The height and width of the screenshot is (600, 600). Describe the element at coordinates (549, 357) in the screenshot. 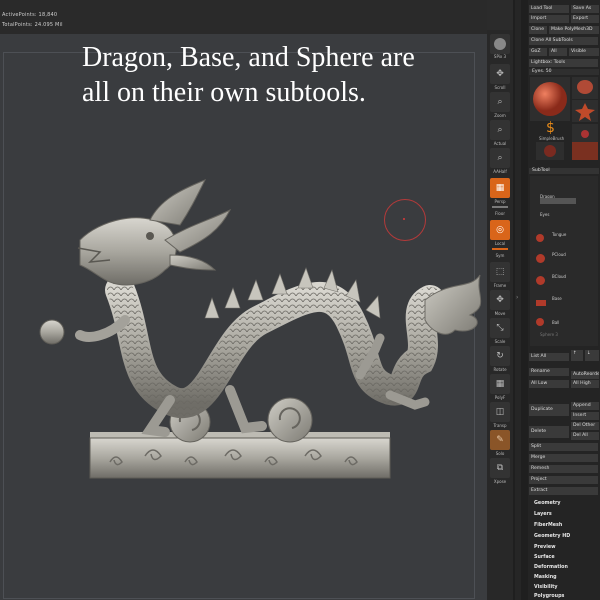

I see `list-all-button: List All` at that location.